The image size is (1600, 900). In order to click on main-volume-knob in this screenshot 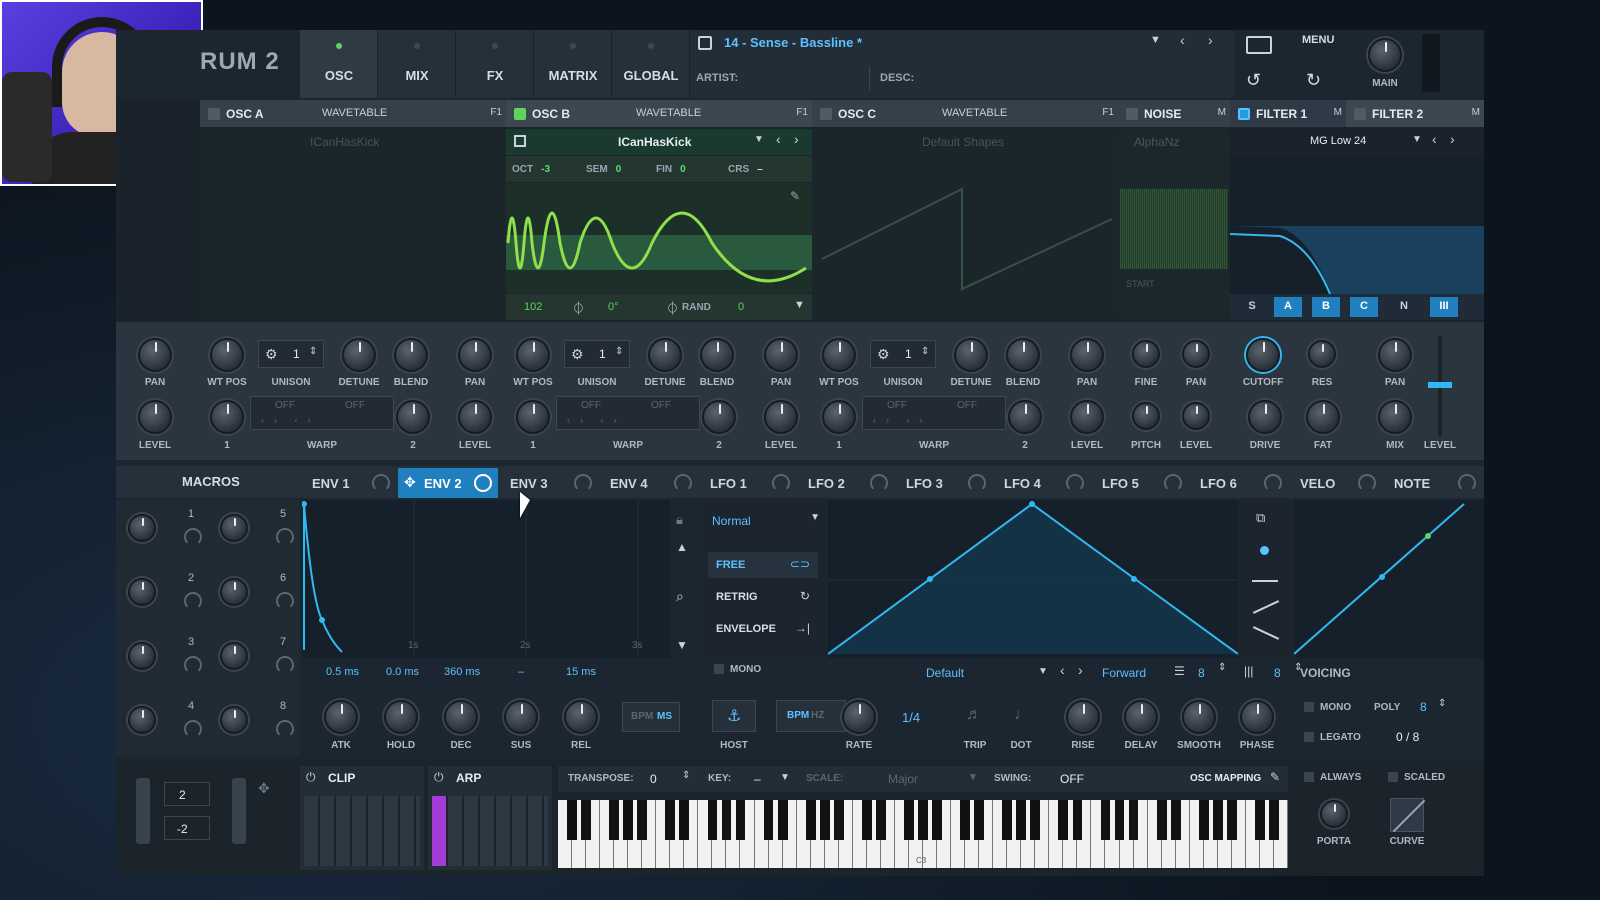, I will do `click(1385, 55)`.